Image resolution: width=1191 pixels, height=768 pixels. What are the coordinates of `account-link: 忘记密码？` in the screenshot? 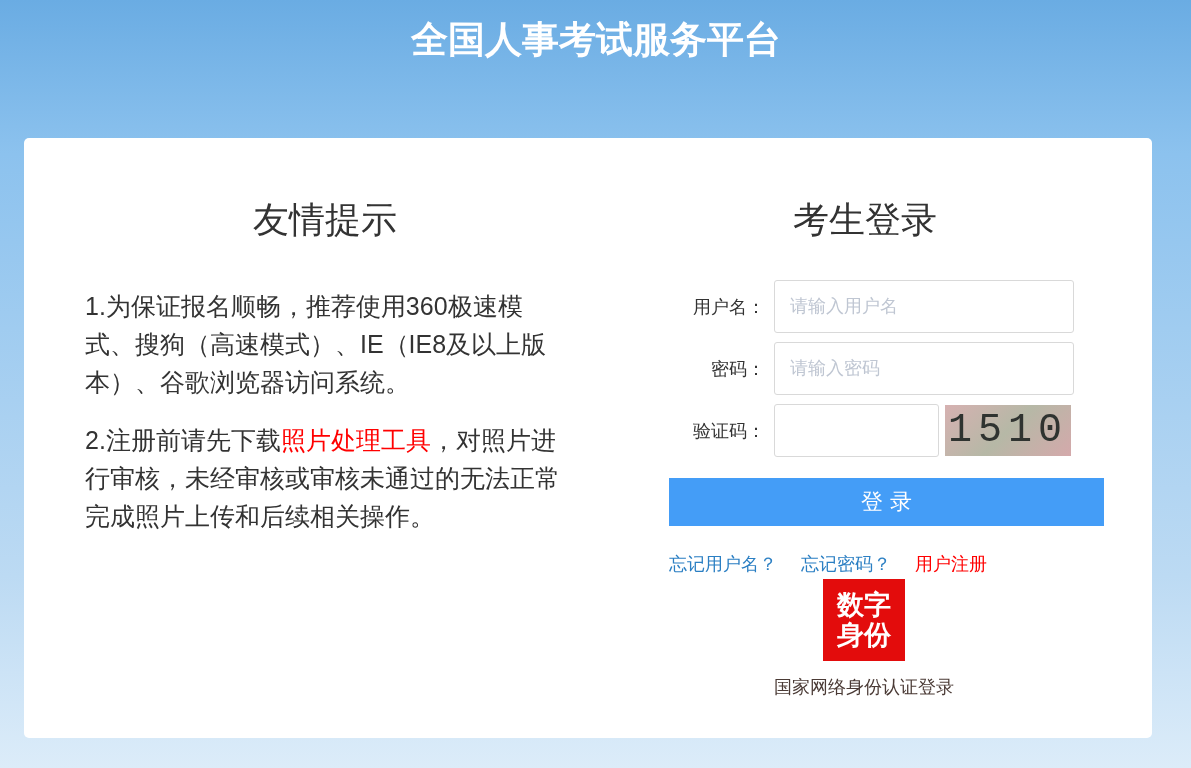 It's located at (846, 564).